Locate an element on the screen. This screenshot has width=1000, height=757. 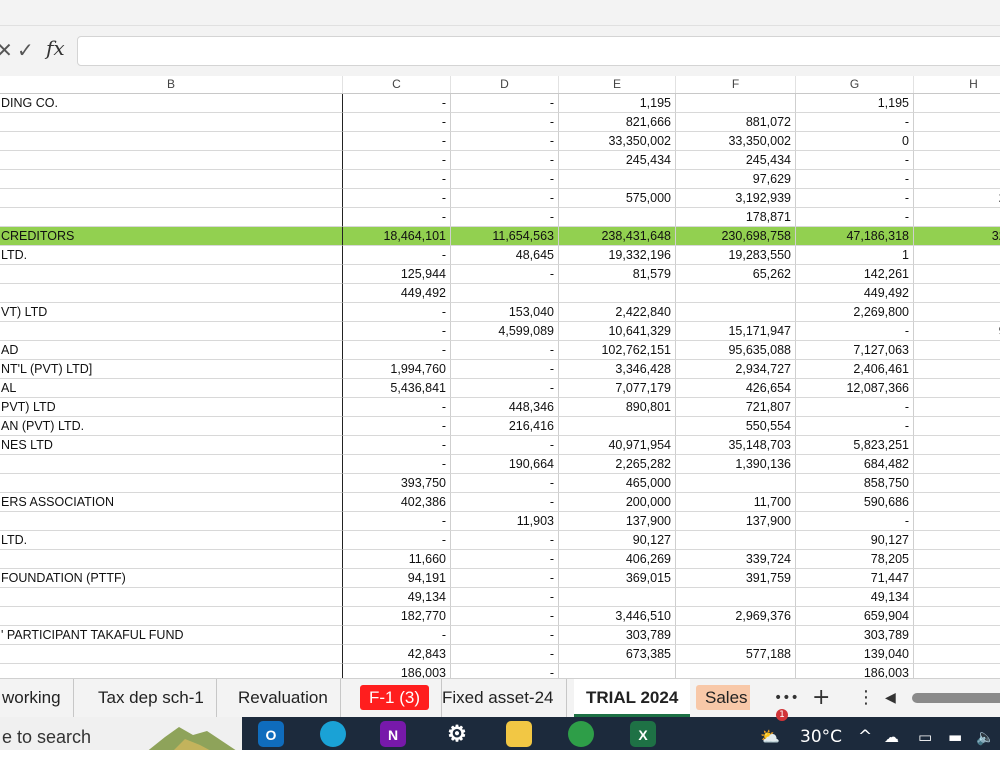
battery-icon: ▬ is located at coordinates (955, 733).